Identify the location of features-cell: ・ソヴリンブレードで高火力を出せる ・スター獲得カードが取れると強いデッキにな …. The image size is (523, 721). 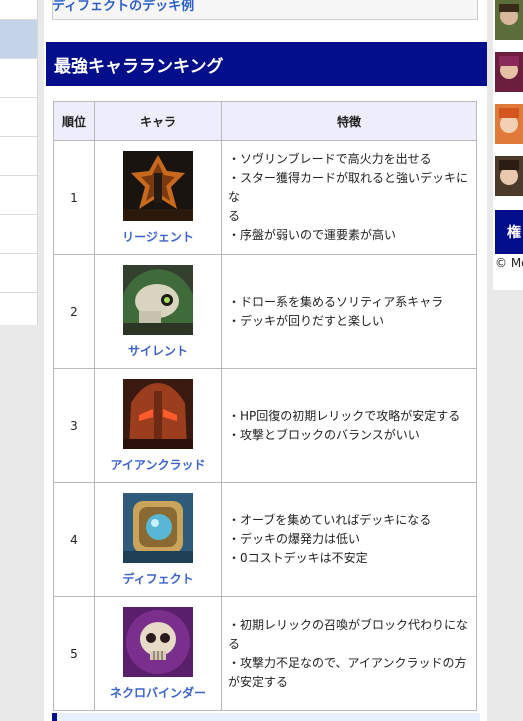
(349, 197).